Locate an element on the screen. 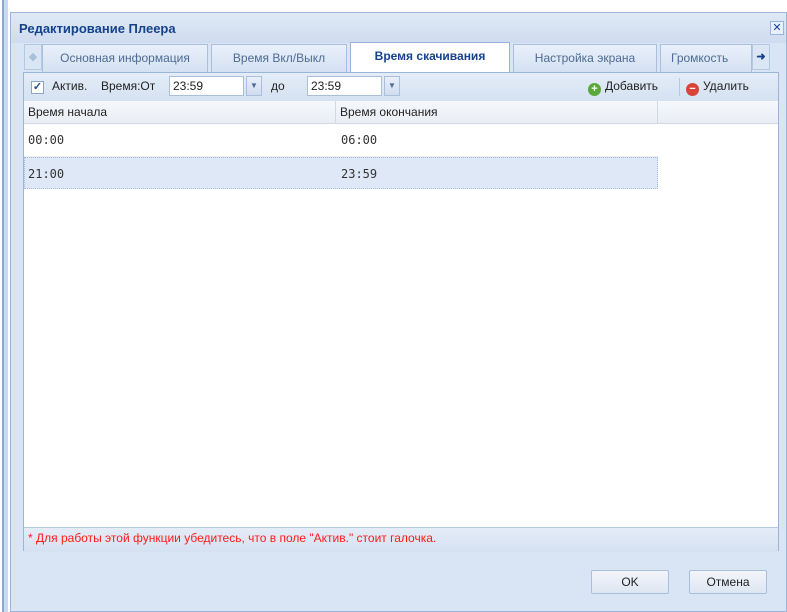 The image size is (787, 612). active-label: Актив. is located at coordinates (70, 86).